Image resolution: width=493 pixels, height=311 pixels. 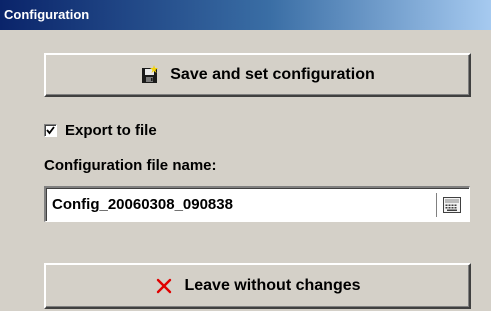 I want to click on save-and-set-configuration-button: Save and set configuration, so click(x=257, y=75).